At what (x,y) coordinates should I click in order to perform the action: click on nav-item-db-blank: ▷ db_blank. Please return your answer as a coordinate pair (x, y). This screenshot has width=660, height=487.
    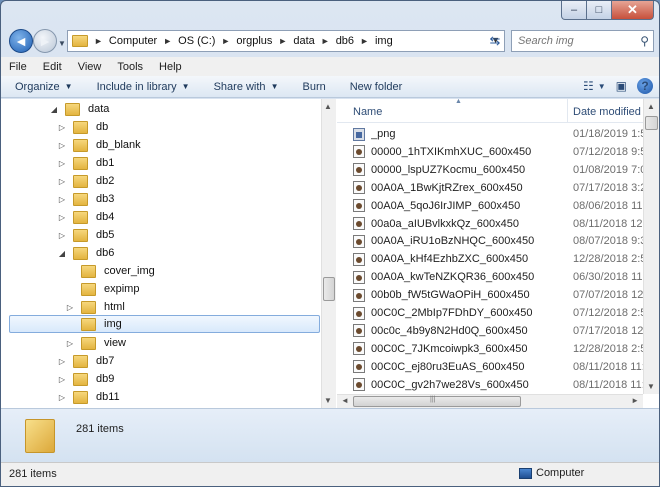
    Looking at the image, I should click on (99, 145).